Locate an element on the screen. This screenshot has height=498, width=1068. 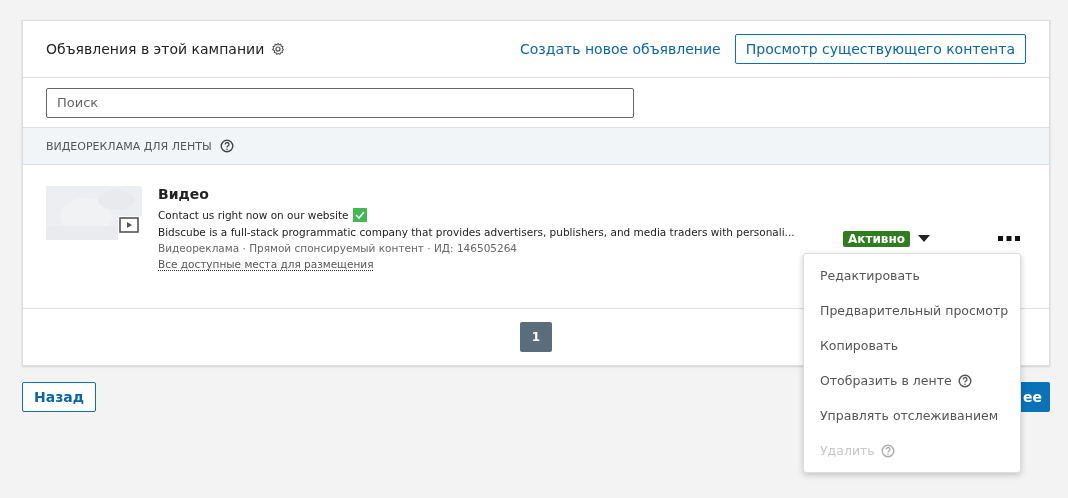
card-title: Объявления в этой кампании is located at coordinates (155, 49).